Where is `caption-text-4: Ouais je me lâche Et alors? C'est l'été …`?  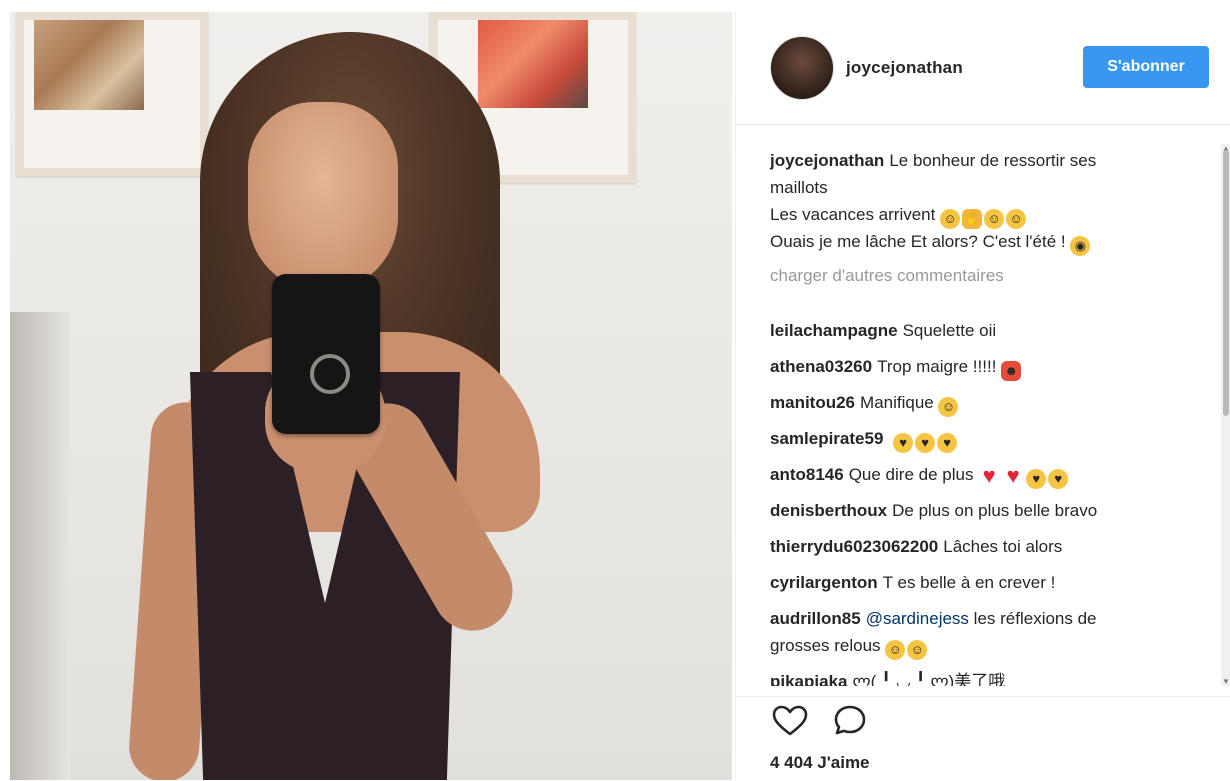
caption-text-4: Ouais je me lâche Et alors? C'est l'été … is located at coordinates (918, 241).